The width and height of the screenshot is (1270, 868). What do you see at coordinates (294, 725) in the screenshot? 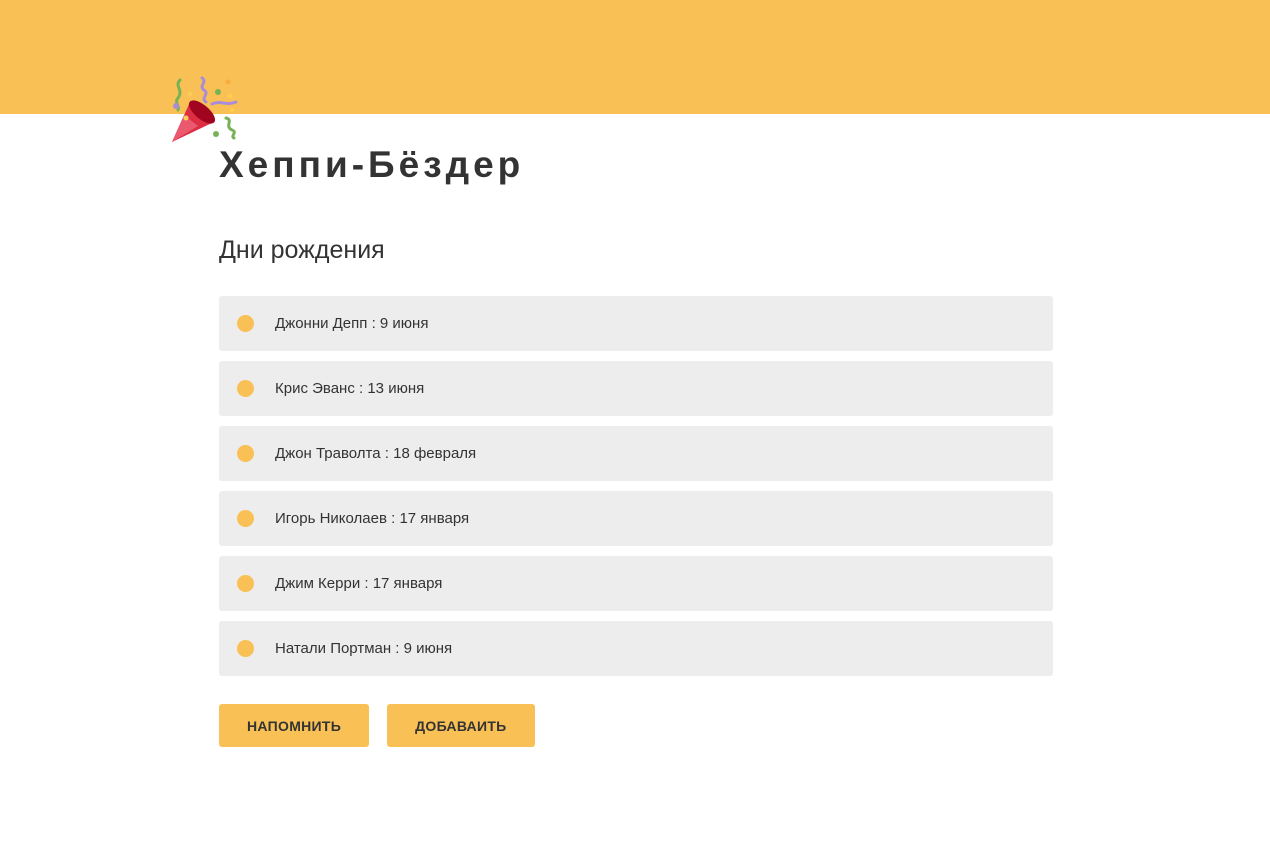
I see `remind-button: НАПОМНИТЬ` at bounding box center [294, 725].